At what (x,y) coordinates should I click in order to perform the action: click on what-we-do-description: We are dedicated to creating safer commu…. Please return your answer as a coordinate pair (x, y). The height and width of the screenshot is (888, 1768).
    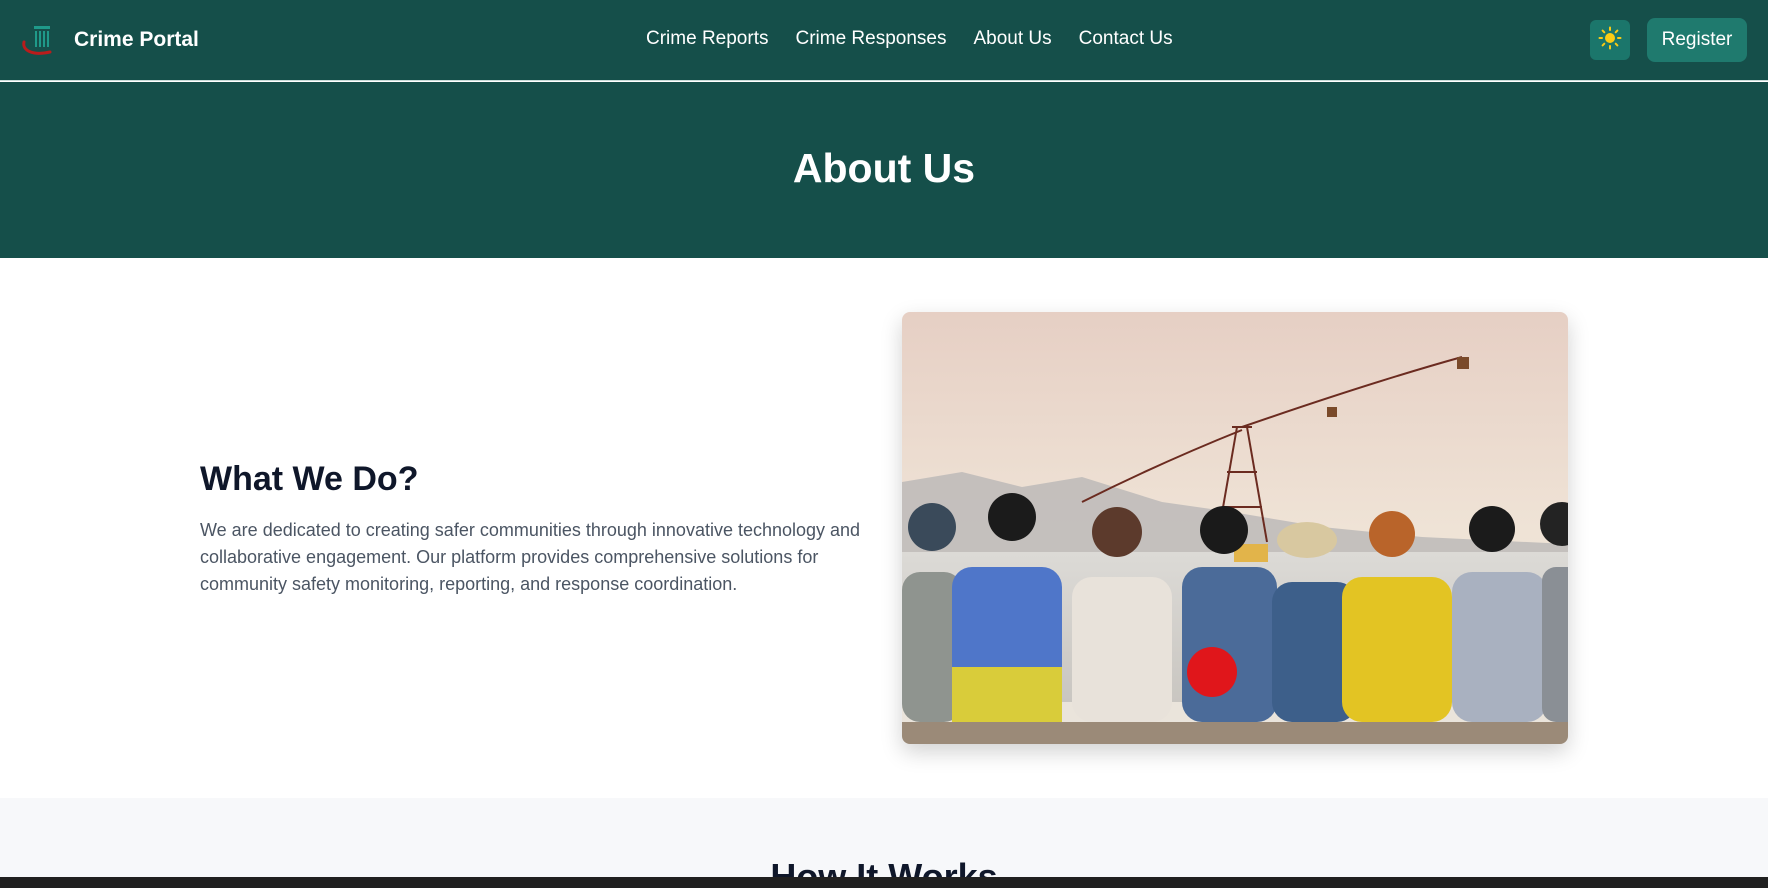
    Looking at the image, I should click on (530, 557).